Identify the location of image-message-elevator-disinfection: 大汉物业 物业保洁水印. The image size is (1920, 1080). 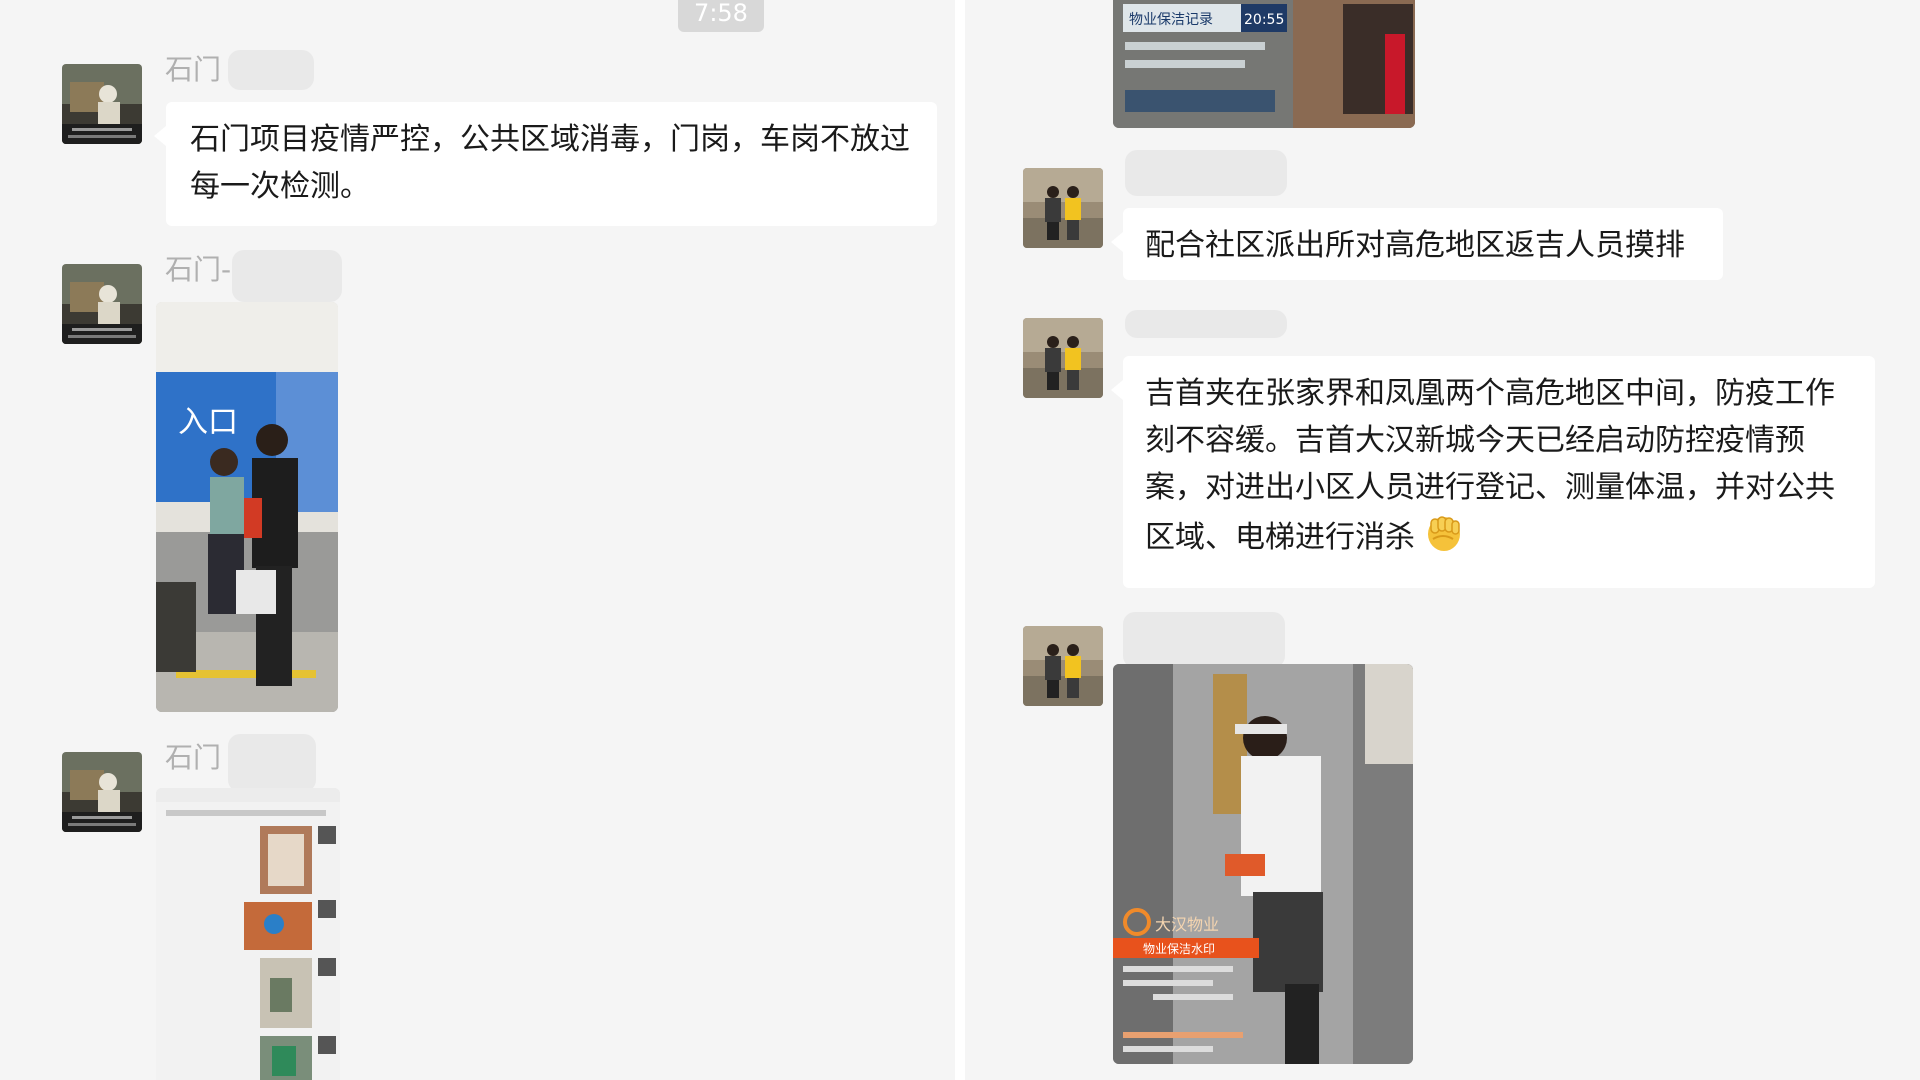
(1263, 864).